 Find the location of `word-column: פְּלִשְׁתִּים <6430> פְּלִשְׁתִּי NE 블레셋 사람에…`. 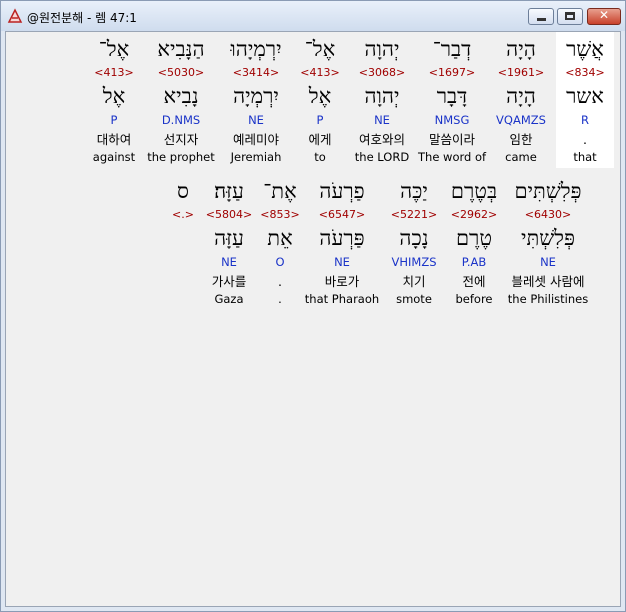

word-column: פְּלִשְׁתִּים <6430> פְּלִשְׁתִּי NE 블레셋 사람에… is located at coordinates (548, 240).